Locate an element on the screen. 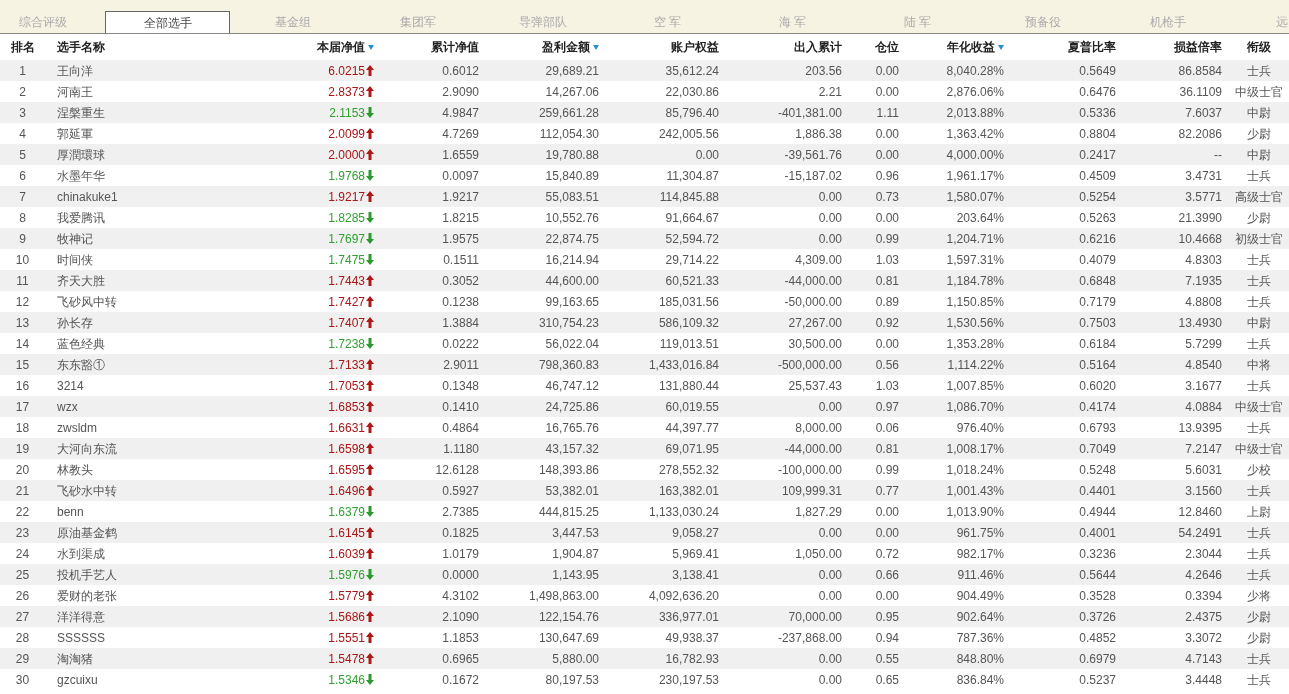 This screenshot has width=1289, height=694. column-header: 本届净值 is located at coordinates (345, 47).